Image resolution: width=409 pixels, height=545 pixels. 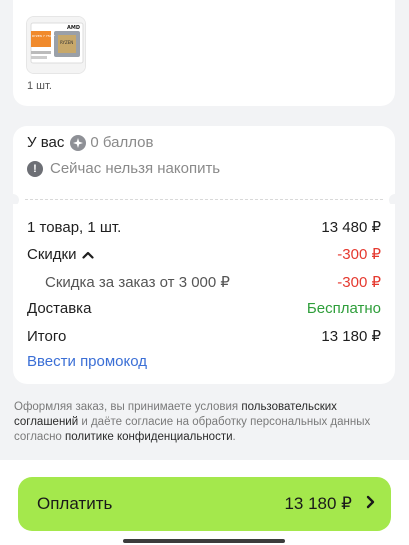 I want to click on legal-text-3: ., so click(x=234, y=437).